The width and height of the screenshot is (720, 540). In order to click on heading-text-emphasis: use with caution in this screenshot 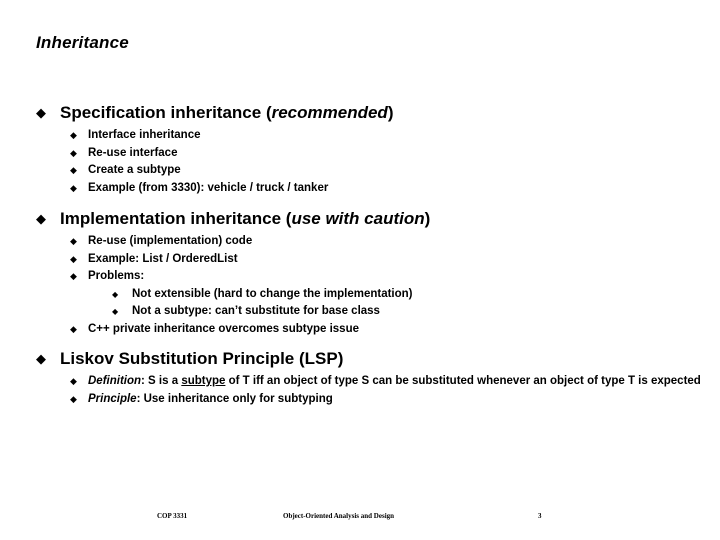, I will do `click(358, 218)`.